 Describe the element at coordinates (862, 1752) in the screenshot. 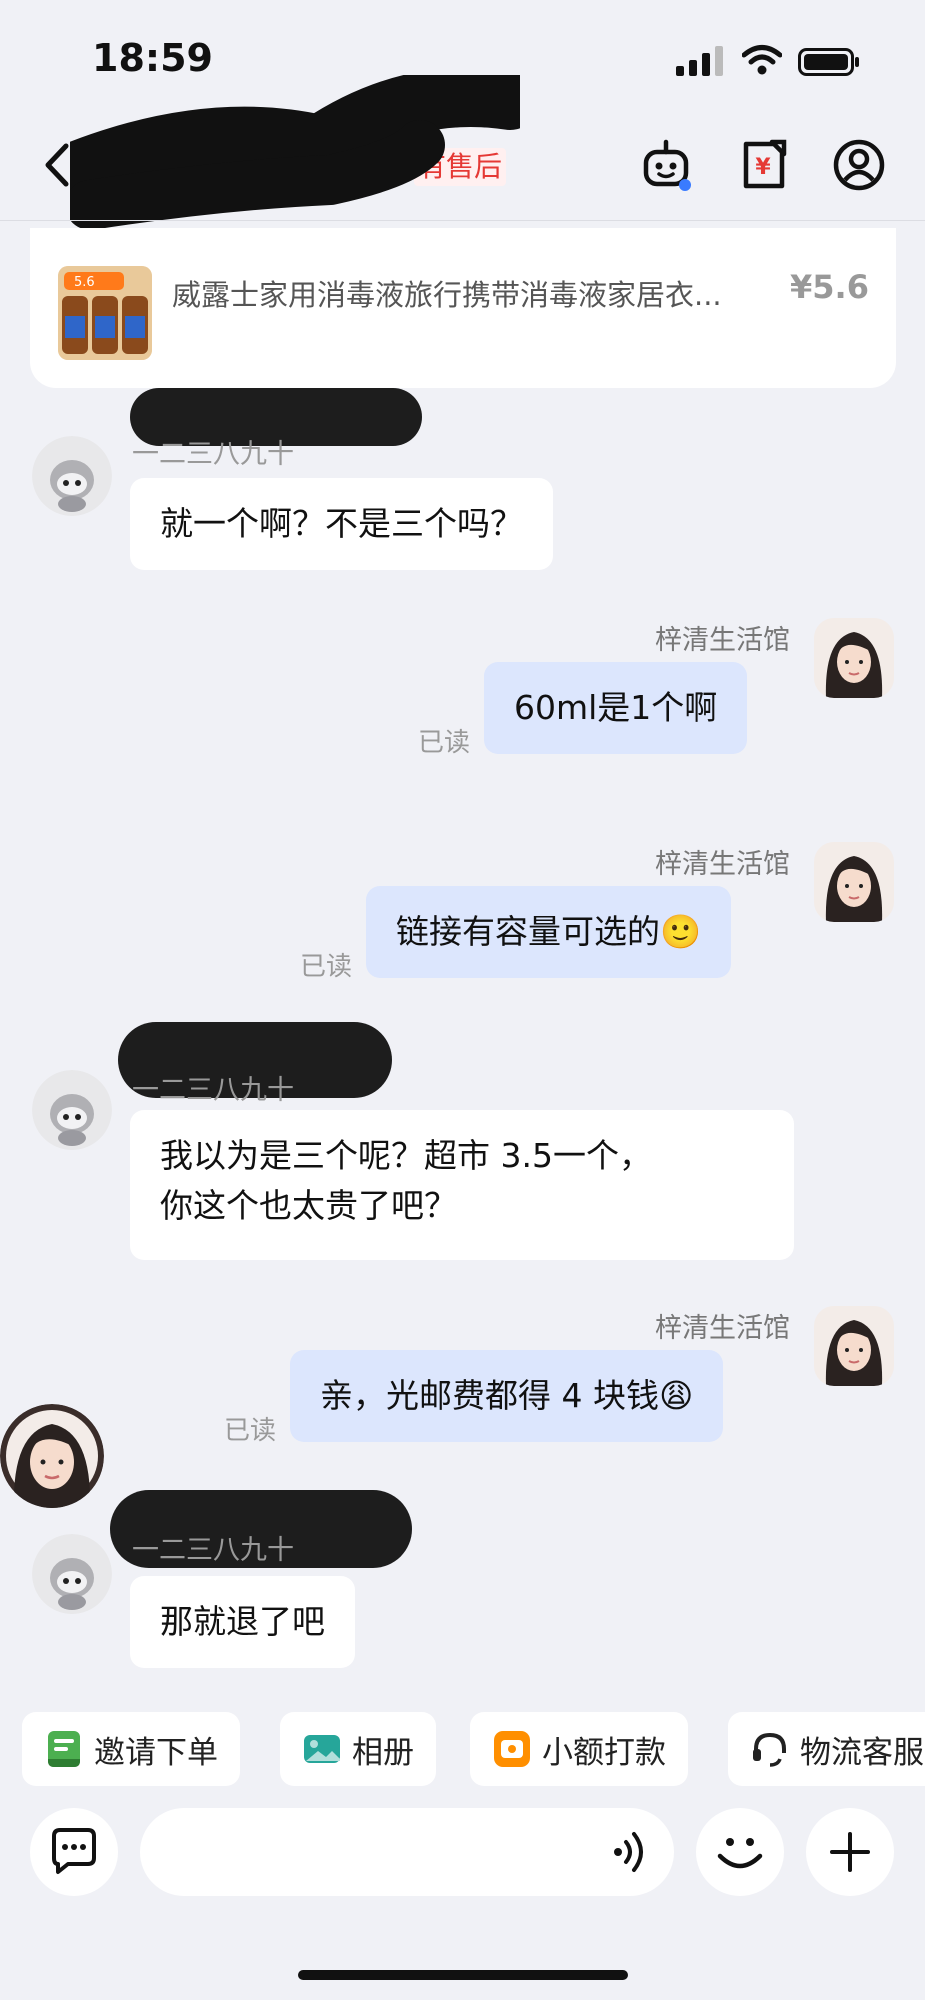

I see `chip-label: 物流客服` at that location.